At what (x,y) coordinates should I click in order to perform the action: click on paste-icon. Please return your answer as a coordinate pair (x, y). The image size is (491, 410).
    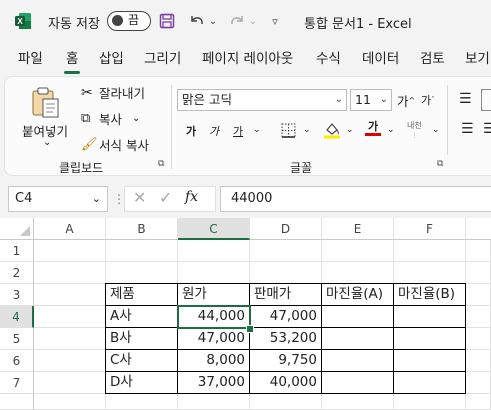
    Looking at the image, I should click on (46, 103).